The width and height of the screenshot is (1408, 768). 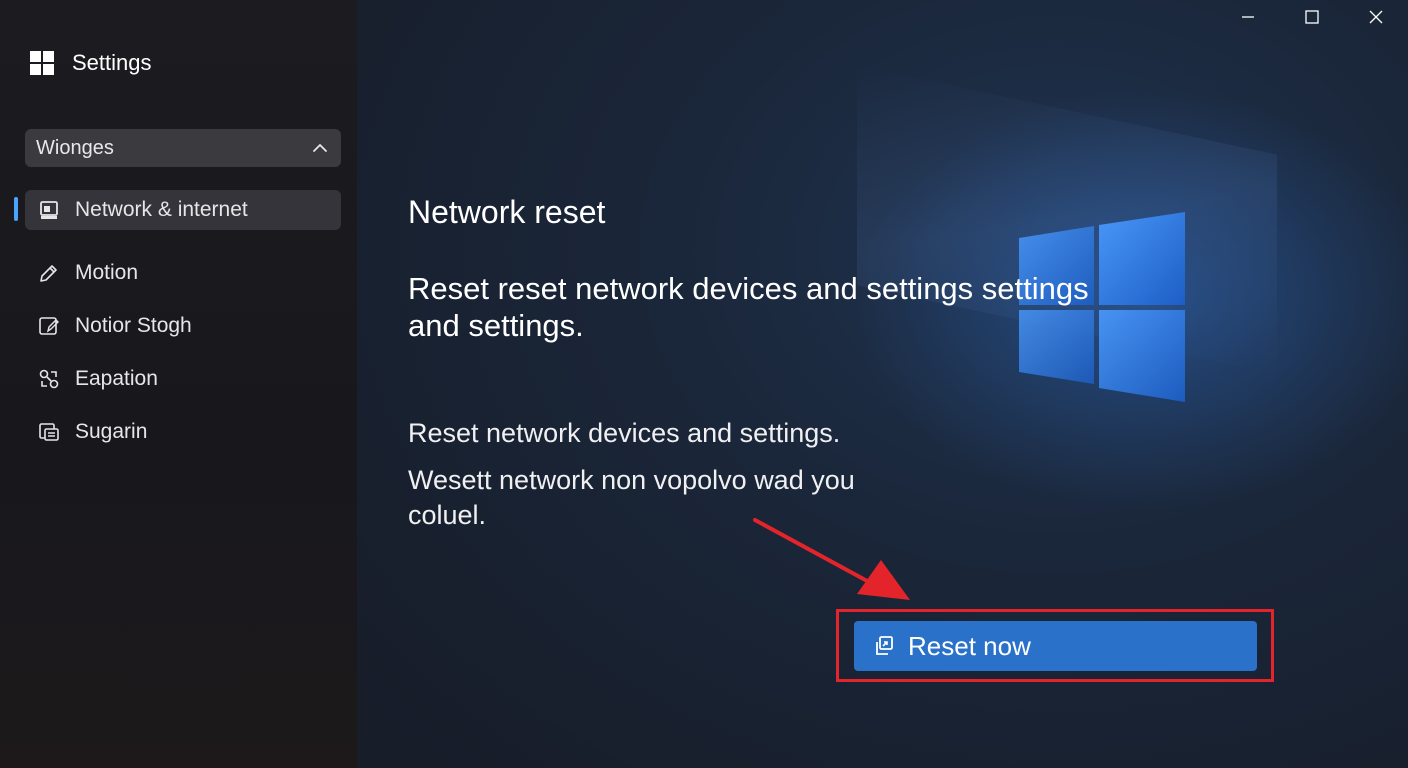 I want to click on reset-now-label: Reset now, so click(x=969, y=645).